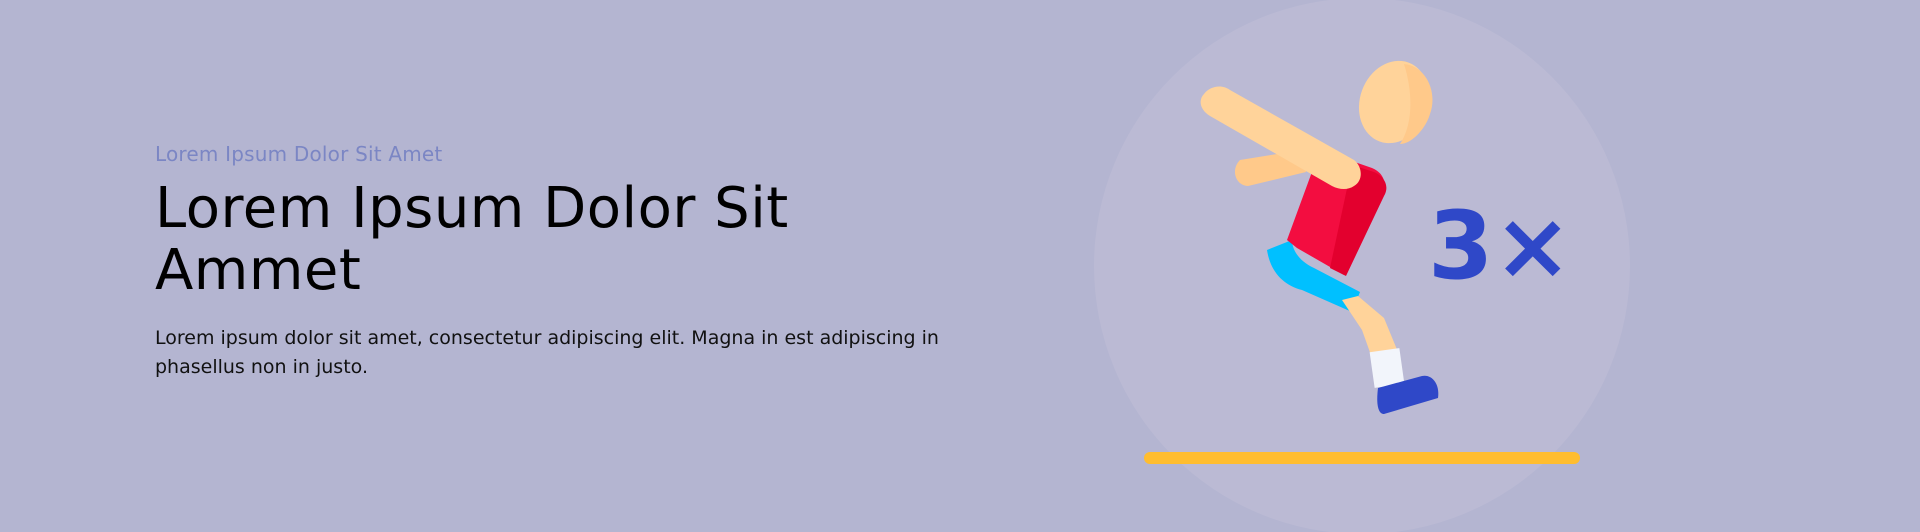  Describe the element at coordinates (1387, 368) in the screenshot. I see `athlete-sock` at that location.